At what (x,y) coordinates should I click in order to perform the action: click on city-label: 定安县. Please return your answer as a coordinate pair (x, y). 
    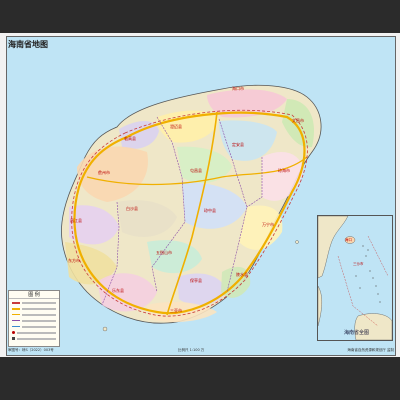
    Looking at the image, I should click on (238, 144).